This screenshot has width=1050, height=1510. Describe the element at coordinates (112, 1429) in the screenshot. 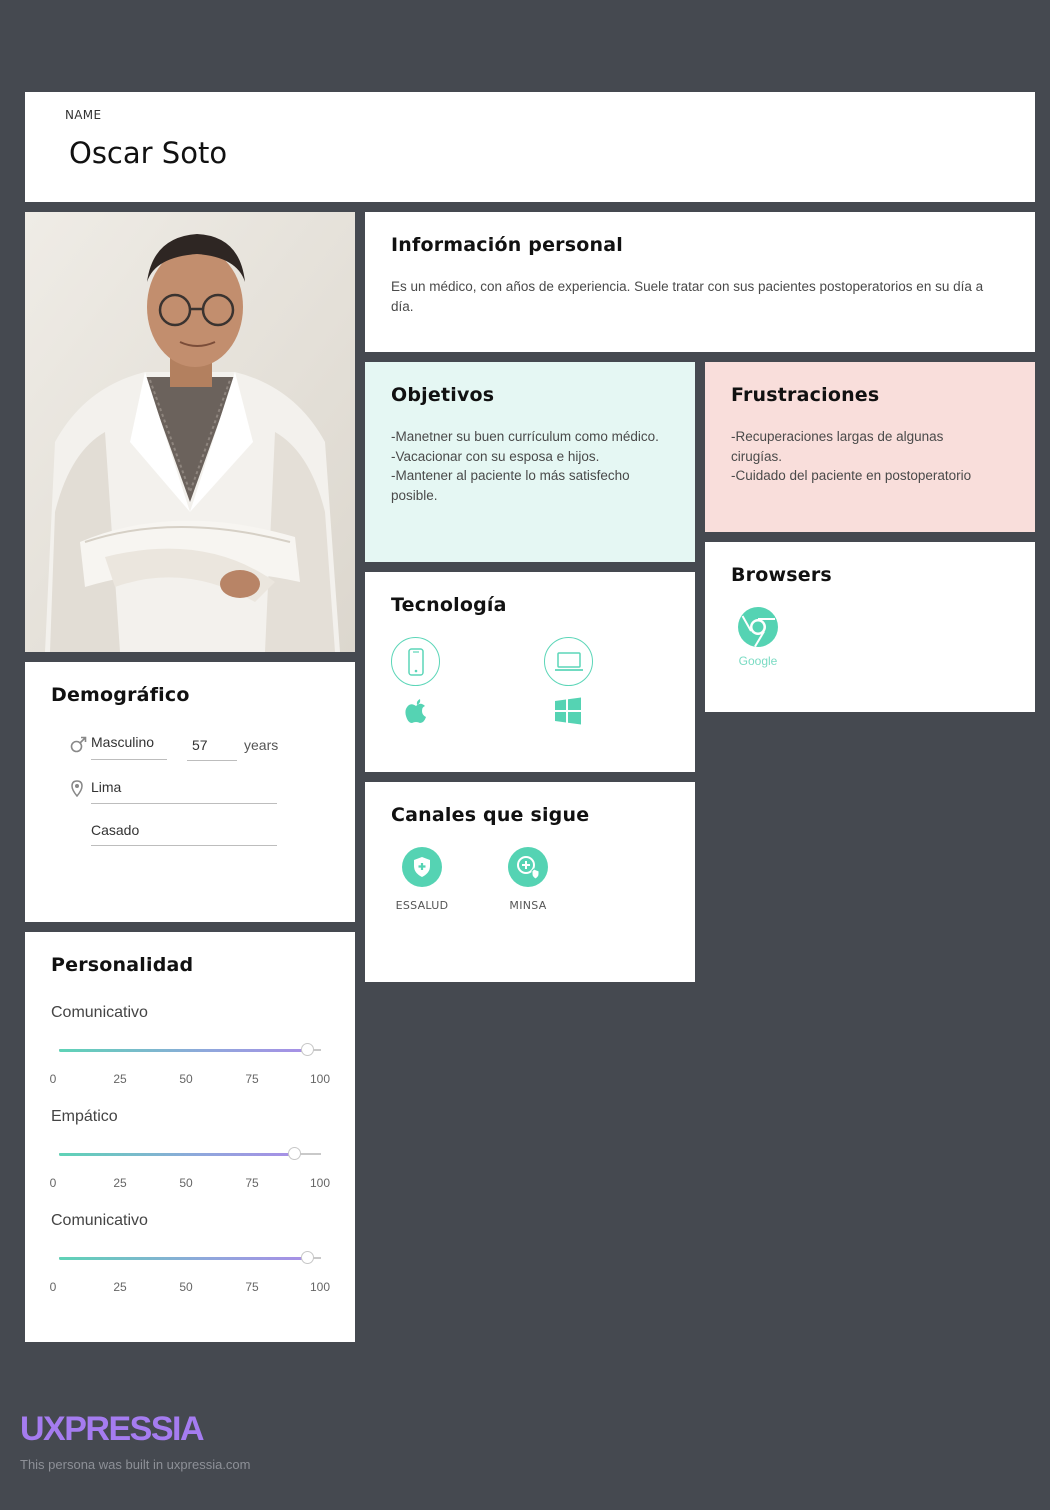

I see `brand-logo: UXPRESSIA` at that location.